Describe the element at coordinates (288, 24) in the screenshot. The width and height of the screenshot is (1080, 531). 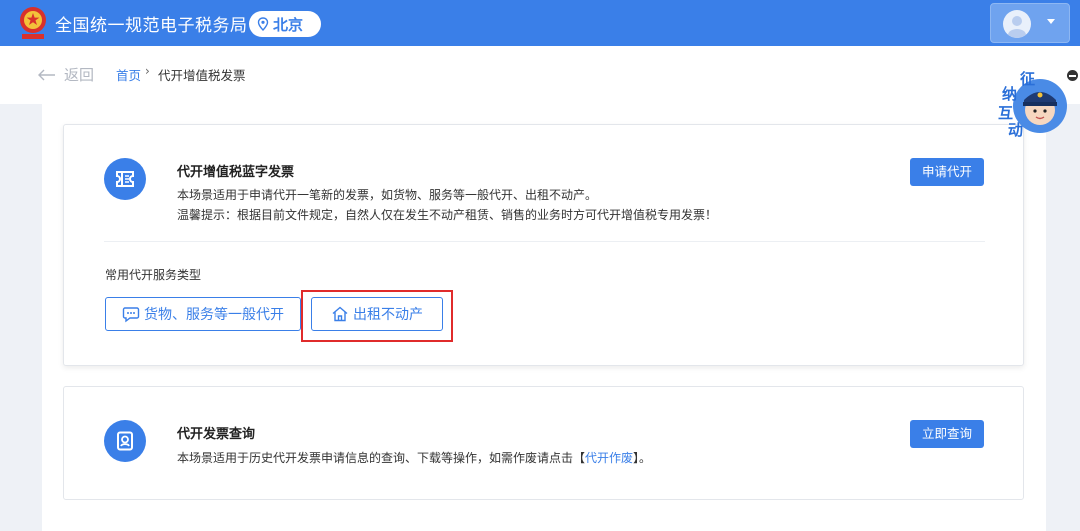
I see `city-name: 北京` at that location.